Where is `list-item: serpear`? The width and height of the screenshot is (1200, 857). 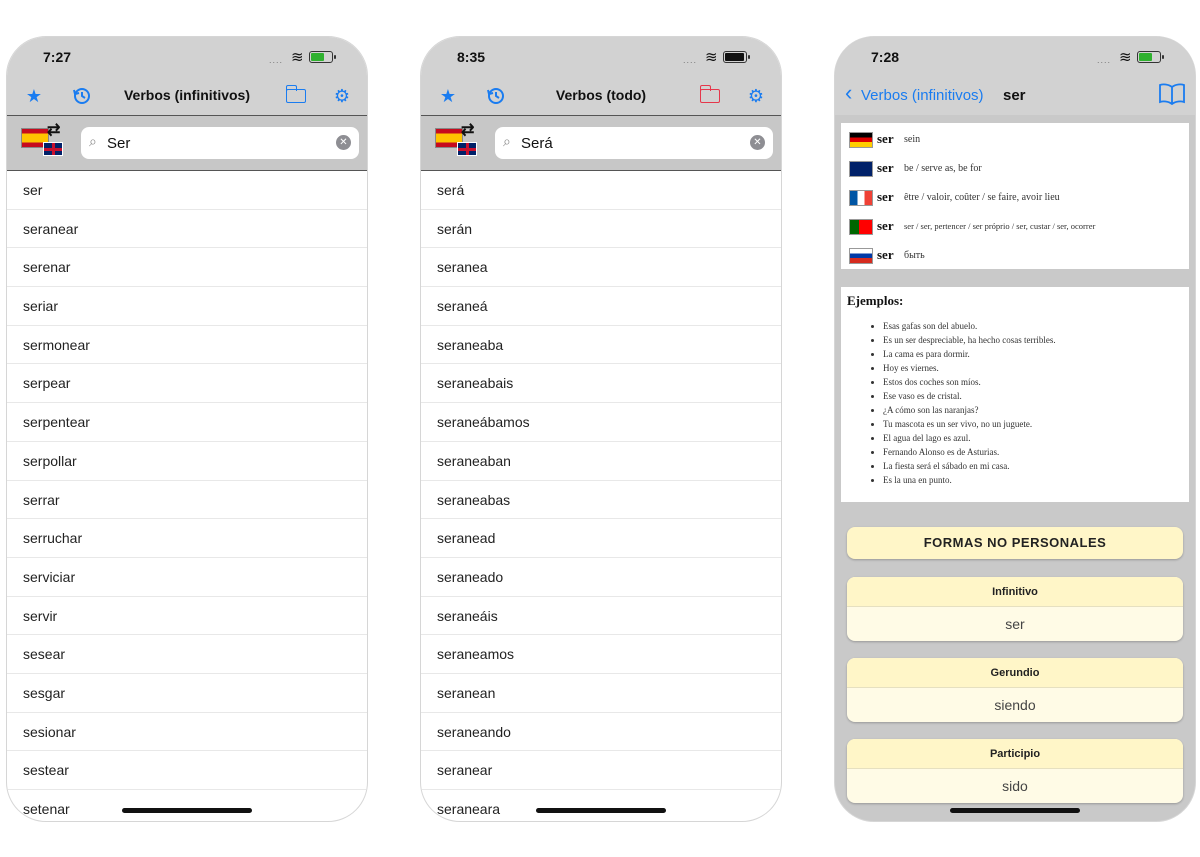 list-item: serpear is located at coordinates (187, 384).